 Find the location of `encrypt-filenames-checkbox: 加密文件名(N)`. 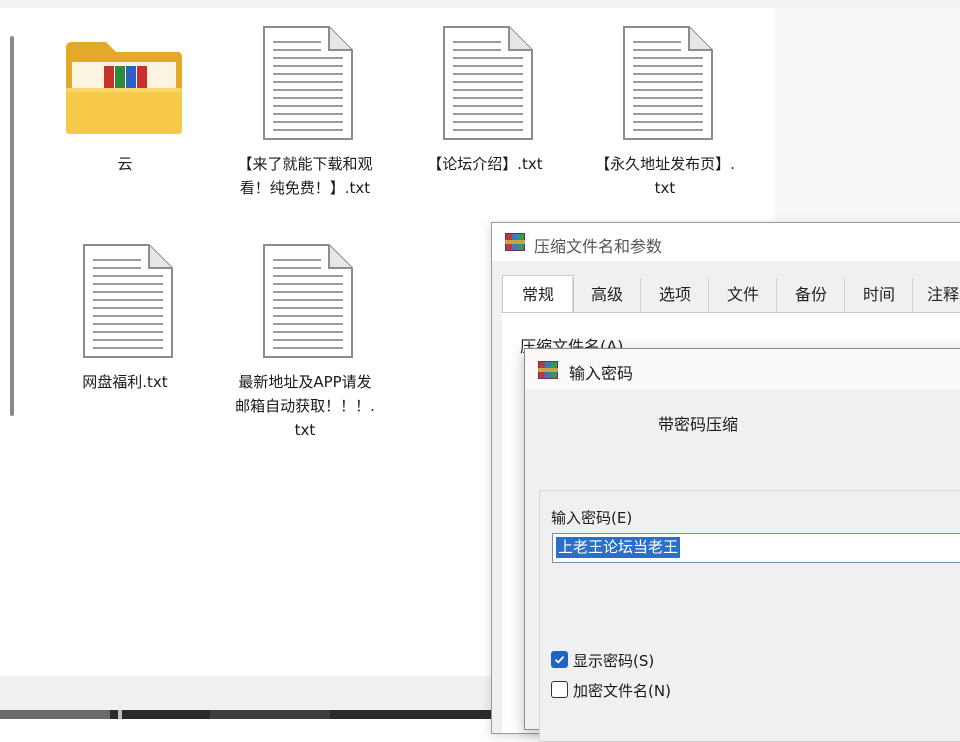

encrypt-filenames-checkbox: 加密文件名(N) is located at coordinates (611, 691).